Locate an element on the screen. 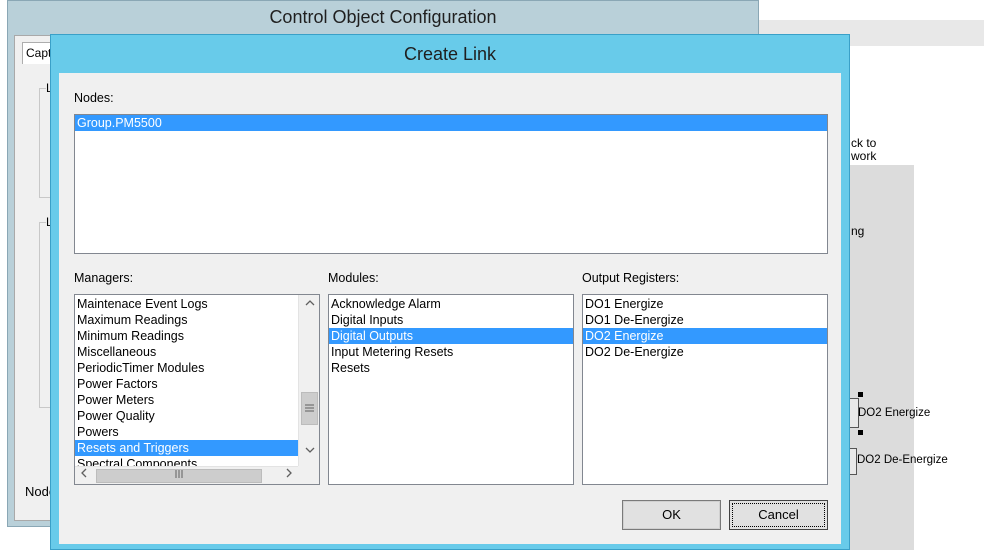 This screenshot has width=984, height=550. background-text-3: ng is located at coordinates (858, 231).